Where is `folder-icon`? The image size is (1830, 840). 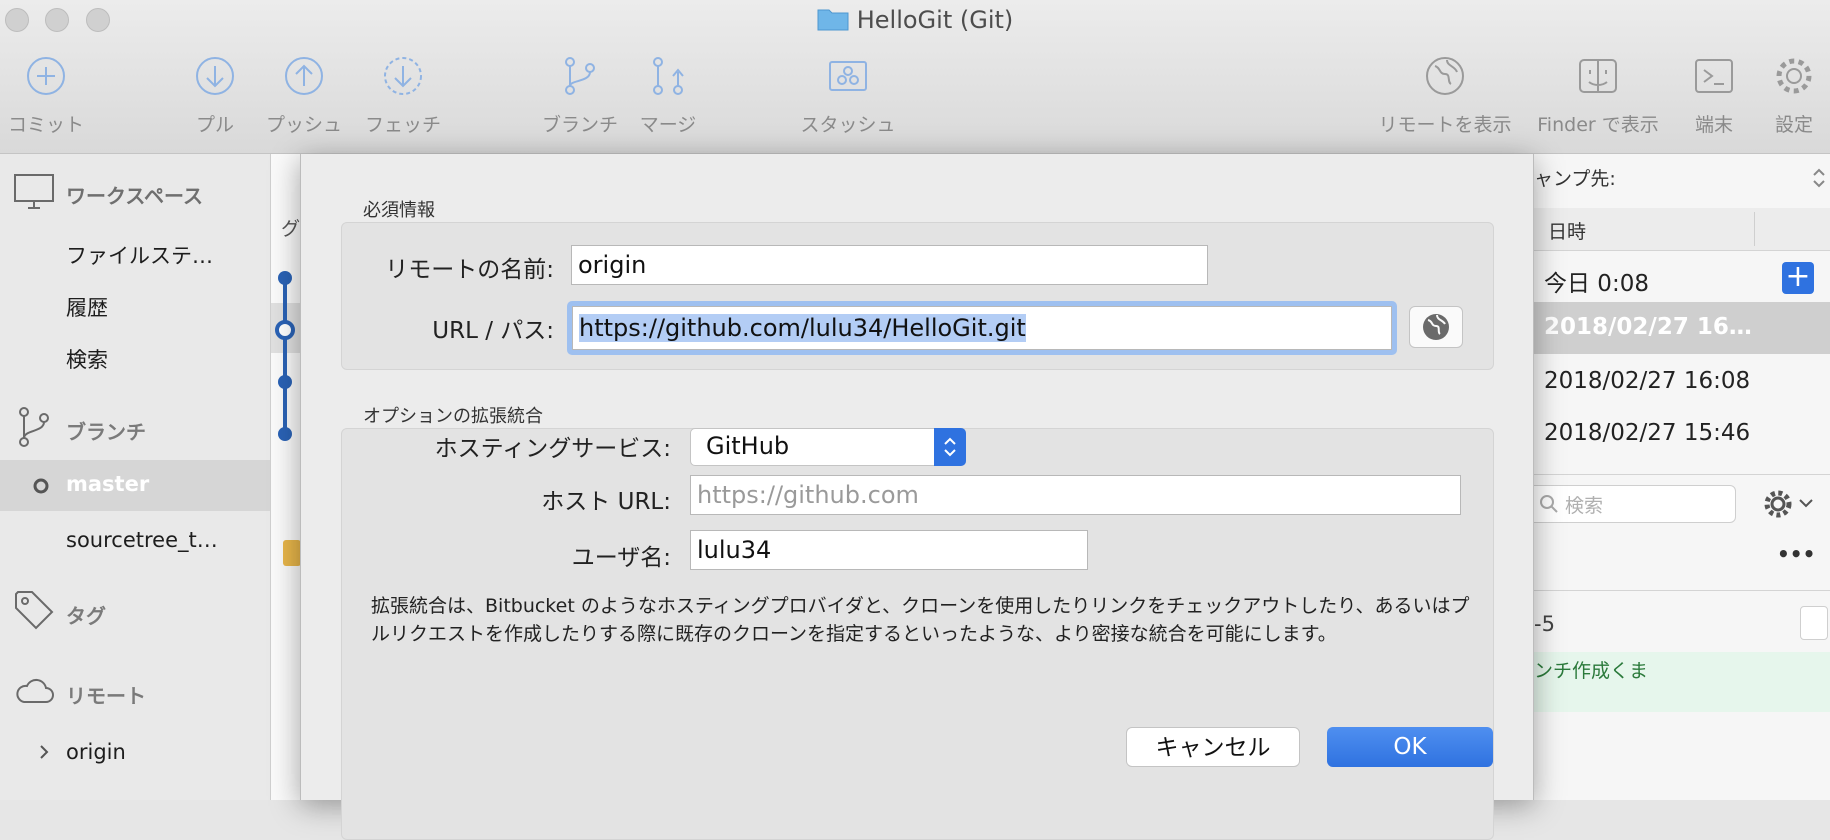 folder-icon is located at coordinates (833, 22).